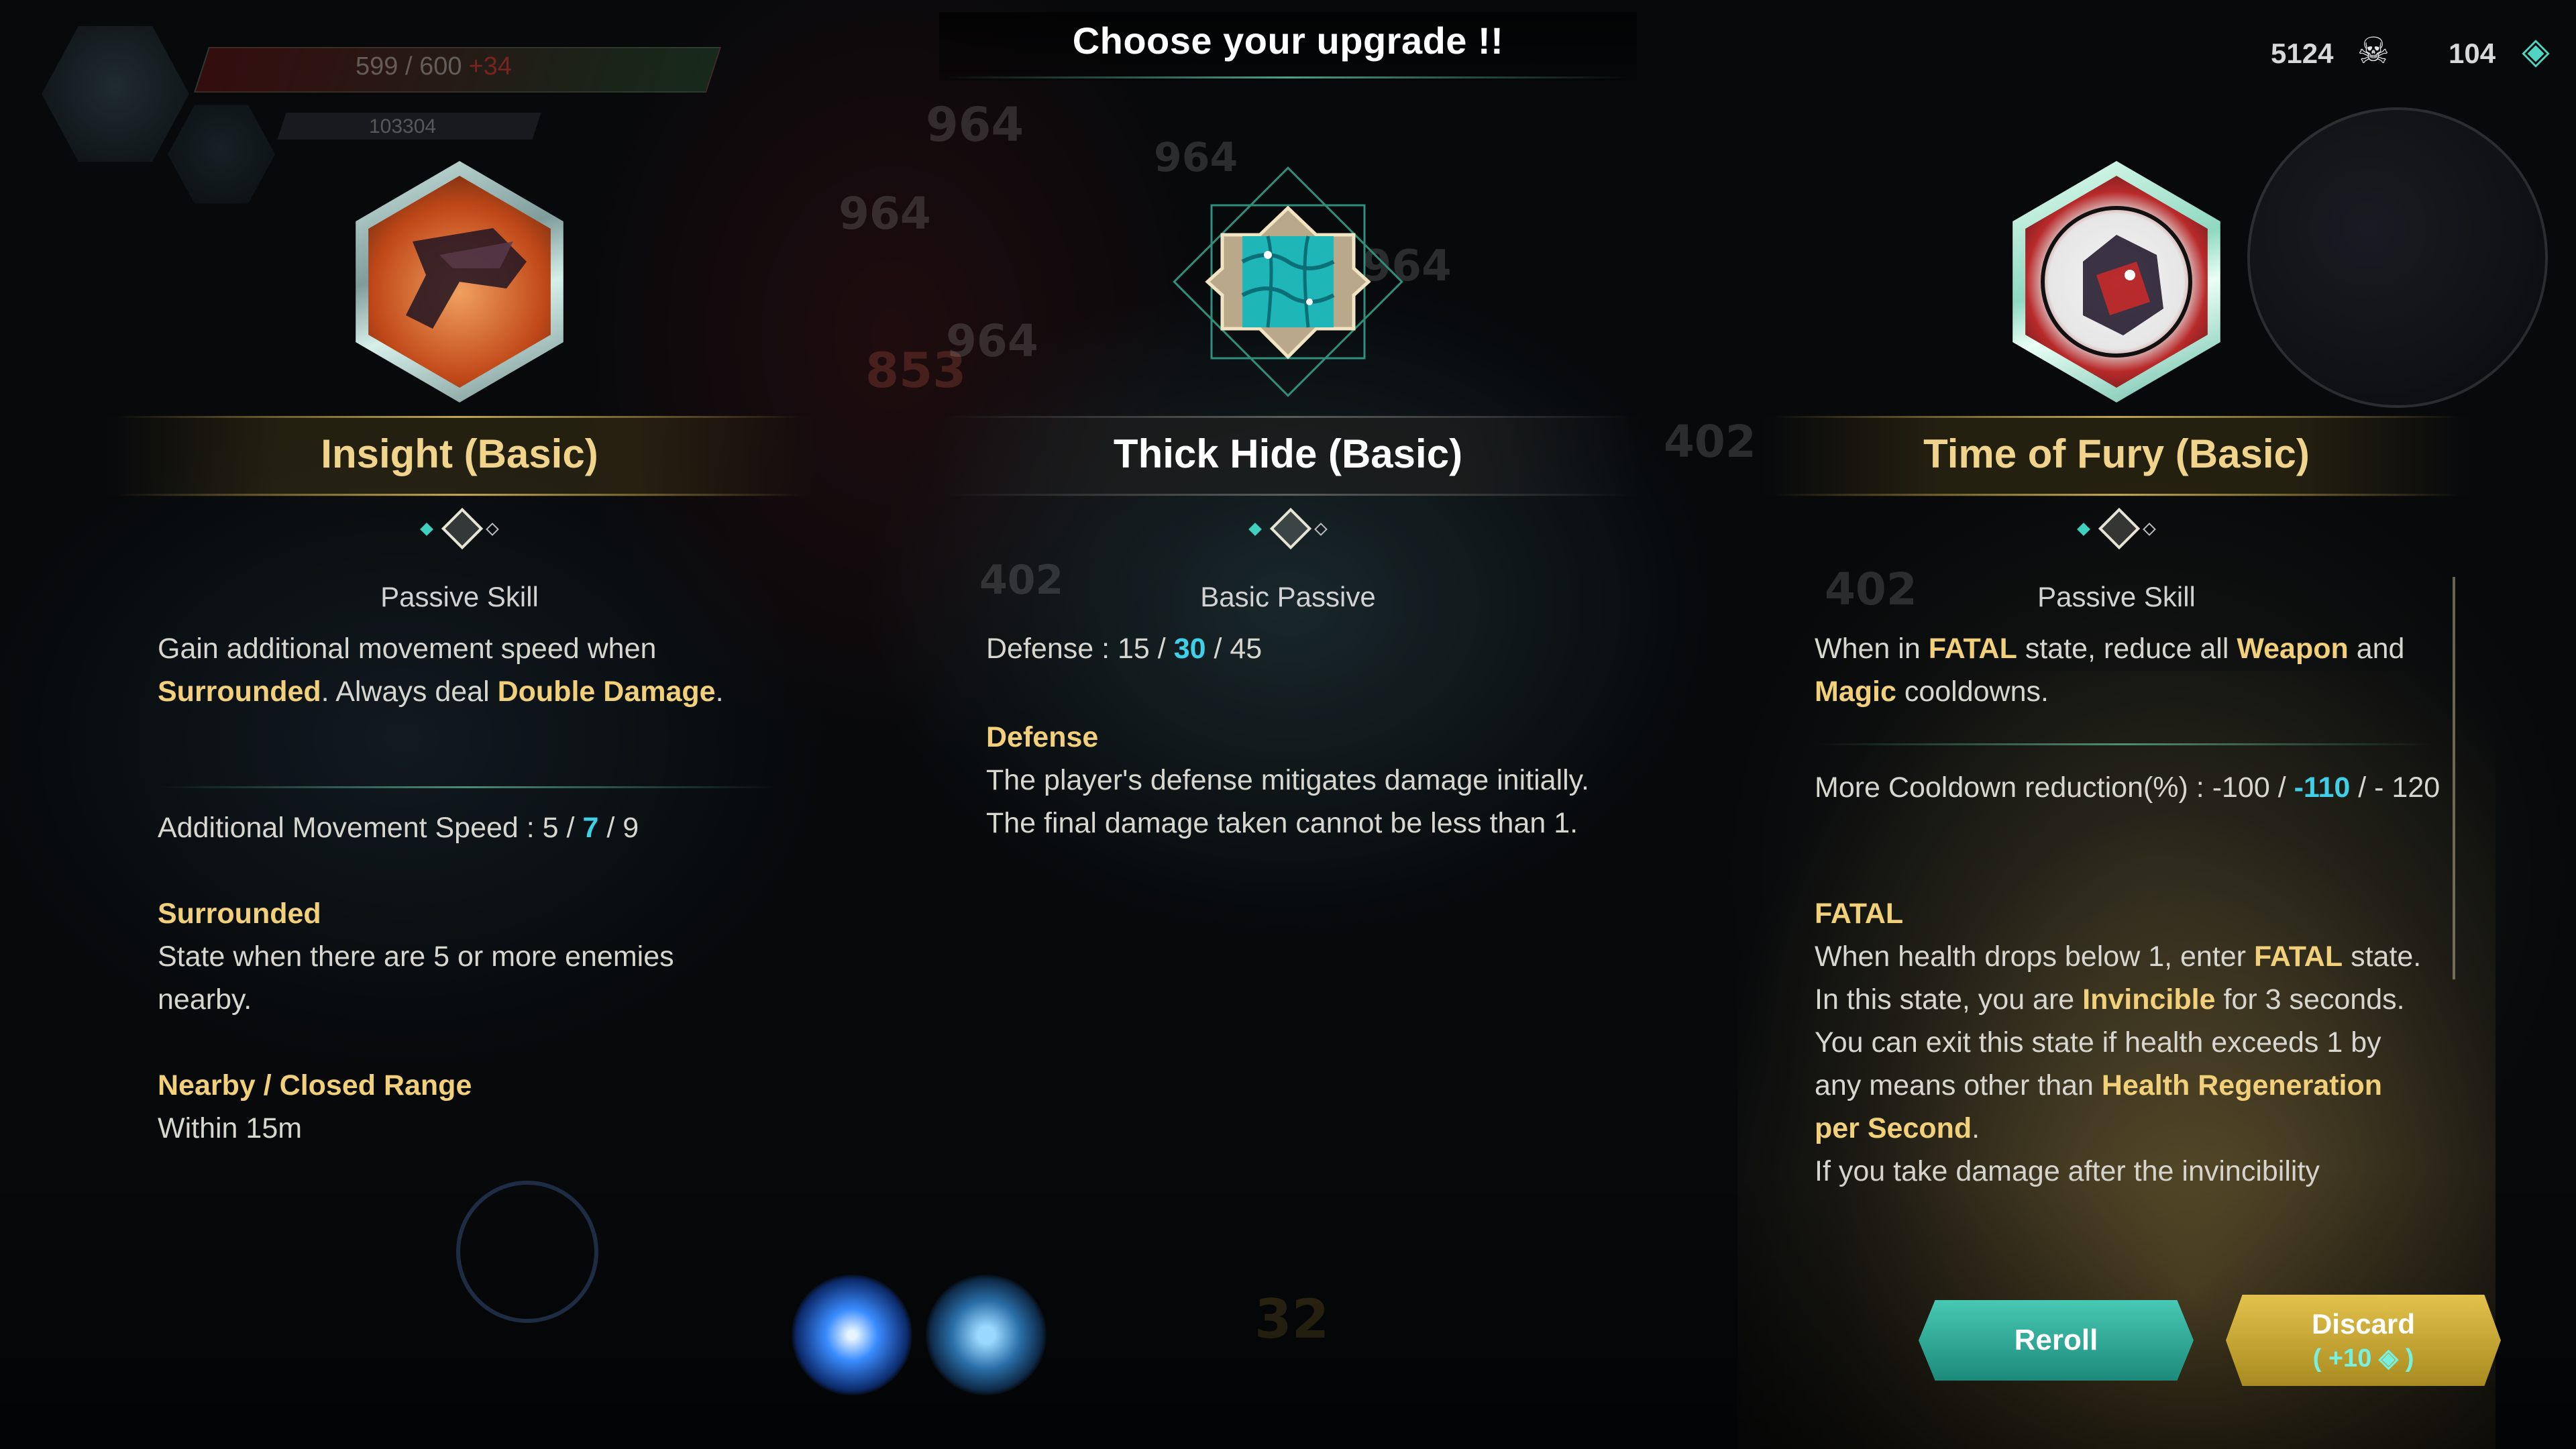  I want to click on keyword-title: Surrounded, so click(239, 914).